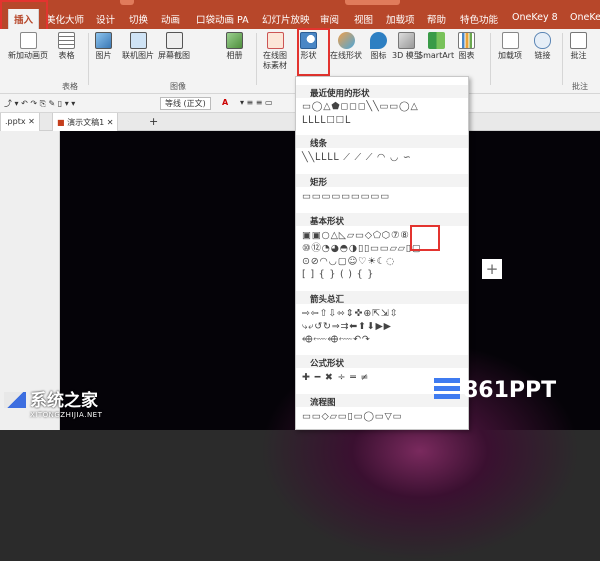 The width and height of the screenshot is (600, 561). I want to click on shapes-row: ╲╲ᒪᒪᒪᒪ ⟋ ⟋ ⟋ ◠ ◡ ∽, so click(357, 158).